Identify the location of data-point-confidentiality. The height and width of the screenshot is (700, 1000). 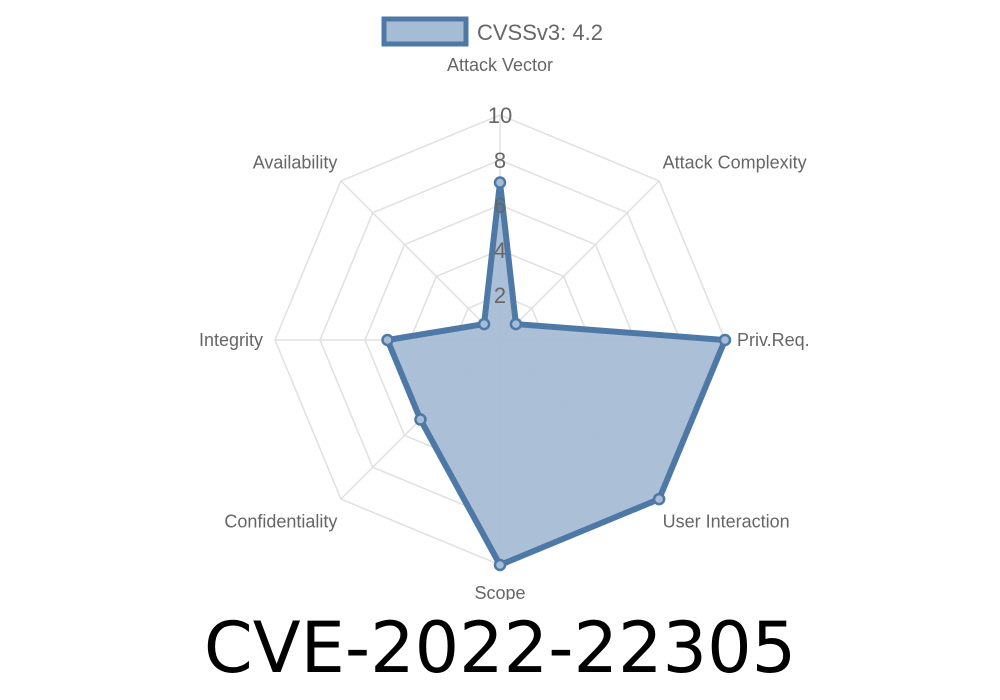
(420, 419).